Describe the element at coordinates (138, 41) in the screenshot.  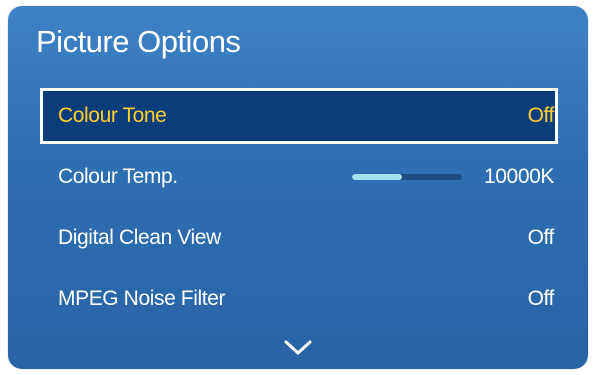
I see `page-title: Picture Options` at that location.